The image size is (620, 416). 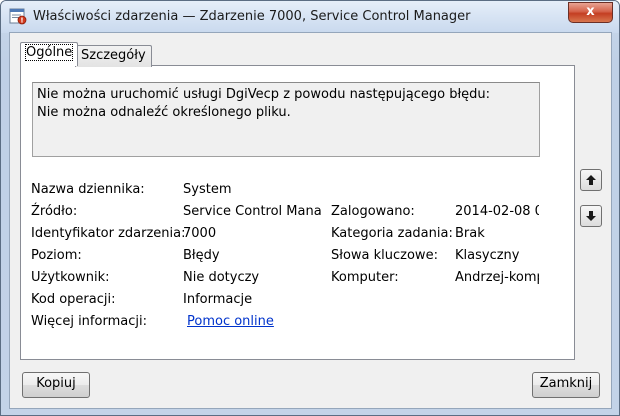 What do you see at coordinates (470, 233) in the screenshot?
I see `task-category-value: Brak` at bounding box center [470, 233].